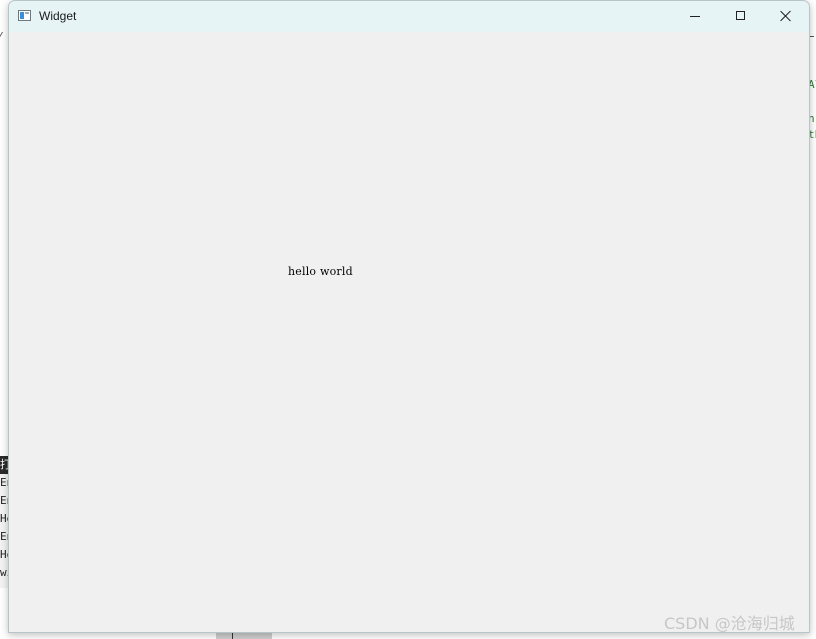 Image resolution: width=816 pixels, height=639 pixels. I want to click on maximize-button, so click(741, 16).